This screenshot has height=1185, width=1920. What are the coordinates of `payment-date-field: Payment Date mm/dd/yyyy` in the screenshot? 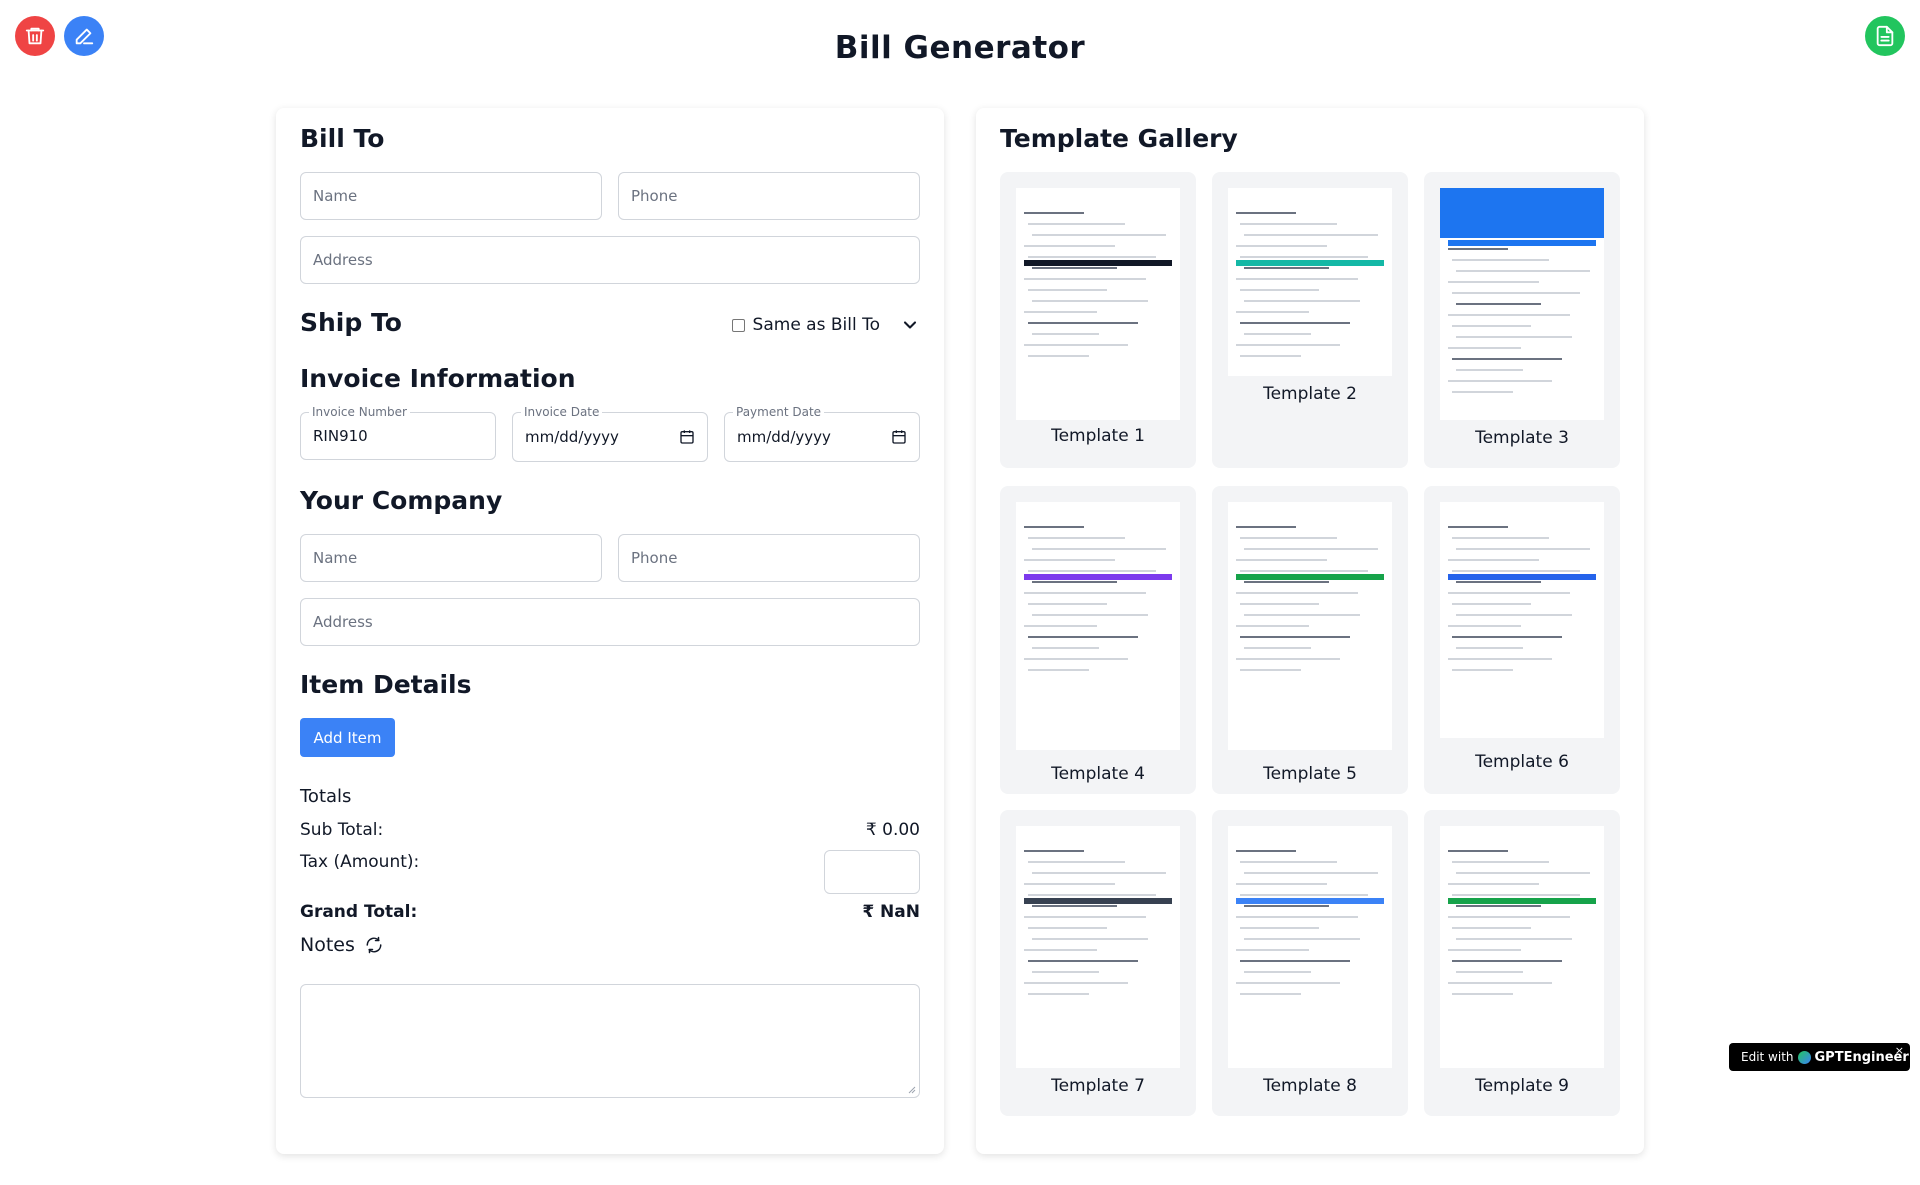 It's located at (822, 433).